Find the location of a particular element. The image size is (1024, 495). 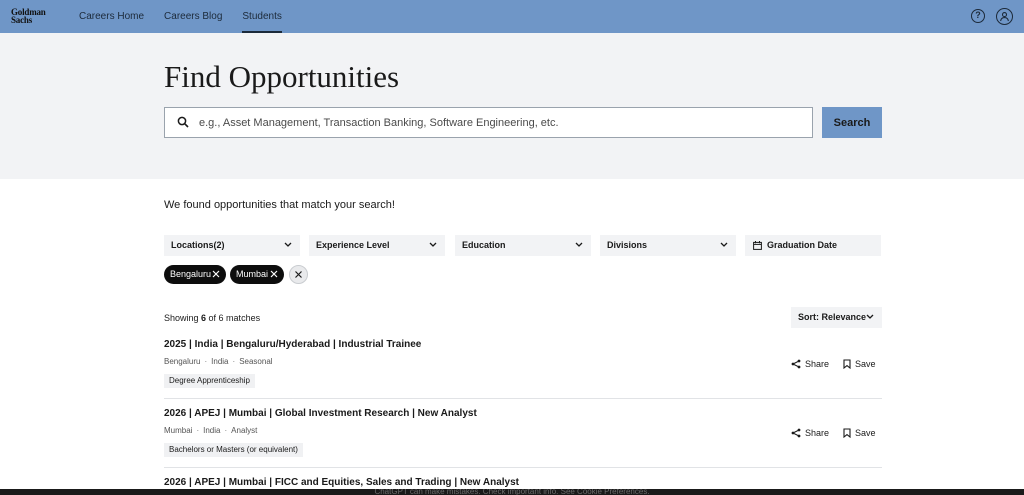

chip-label: Mumbai is located at coordinates (252, 274).